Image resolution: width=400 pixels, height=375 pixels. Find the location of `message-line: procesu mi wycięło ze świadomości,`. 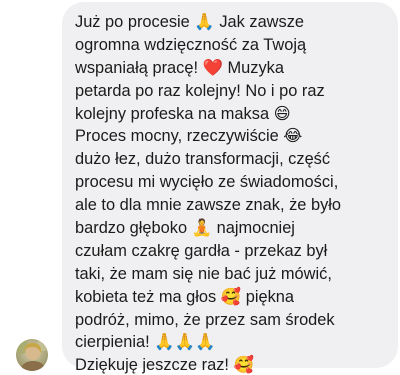

message-line: procesu mi wycięło ze świadomości, is located at coordinates (207, 182).